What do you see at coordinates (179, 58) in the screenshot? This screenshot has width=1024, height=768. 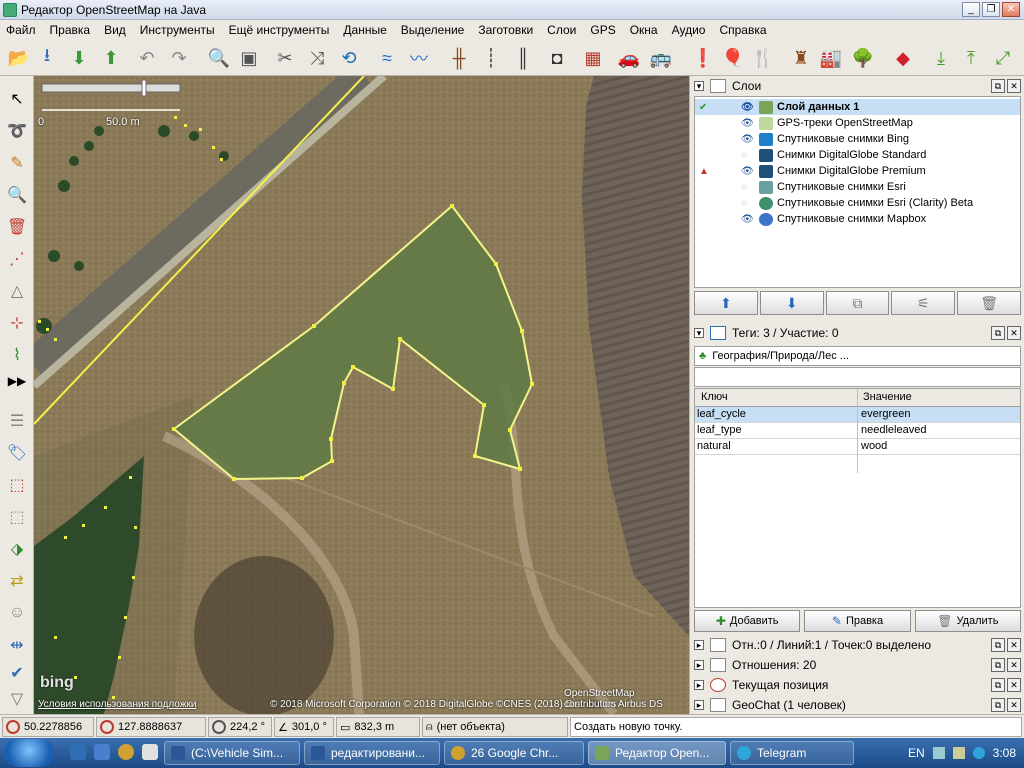 I see `redo-icon: ↷` at bounding box center [179, 58].